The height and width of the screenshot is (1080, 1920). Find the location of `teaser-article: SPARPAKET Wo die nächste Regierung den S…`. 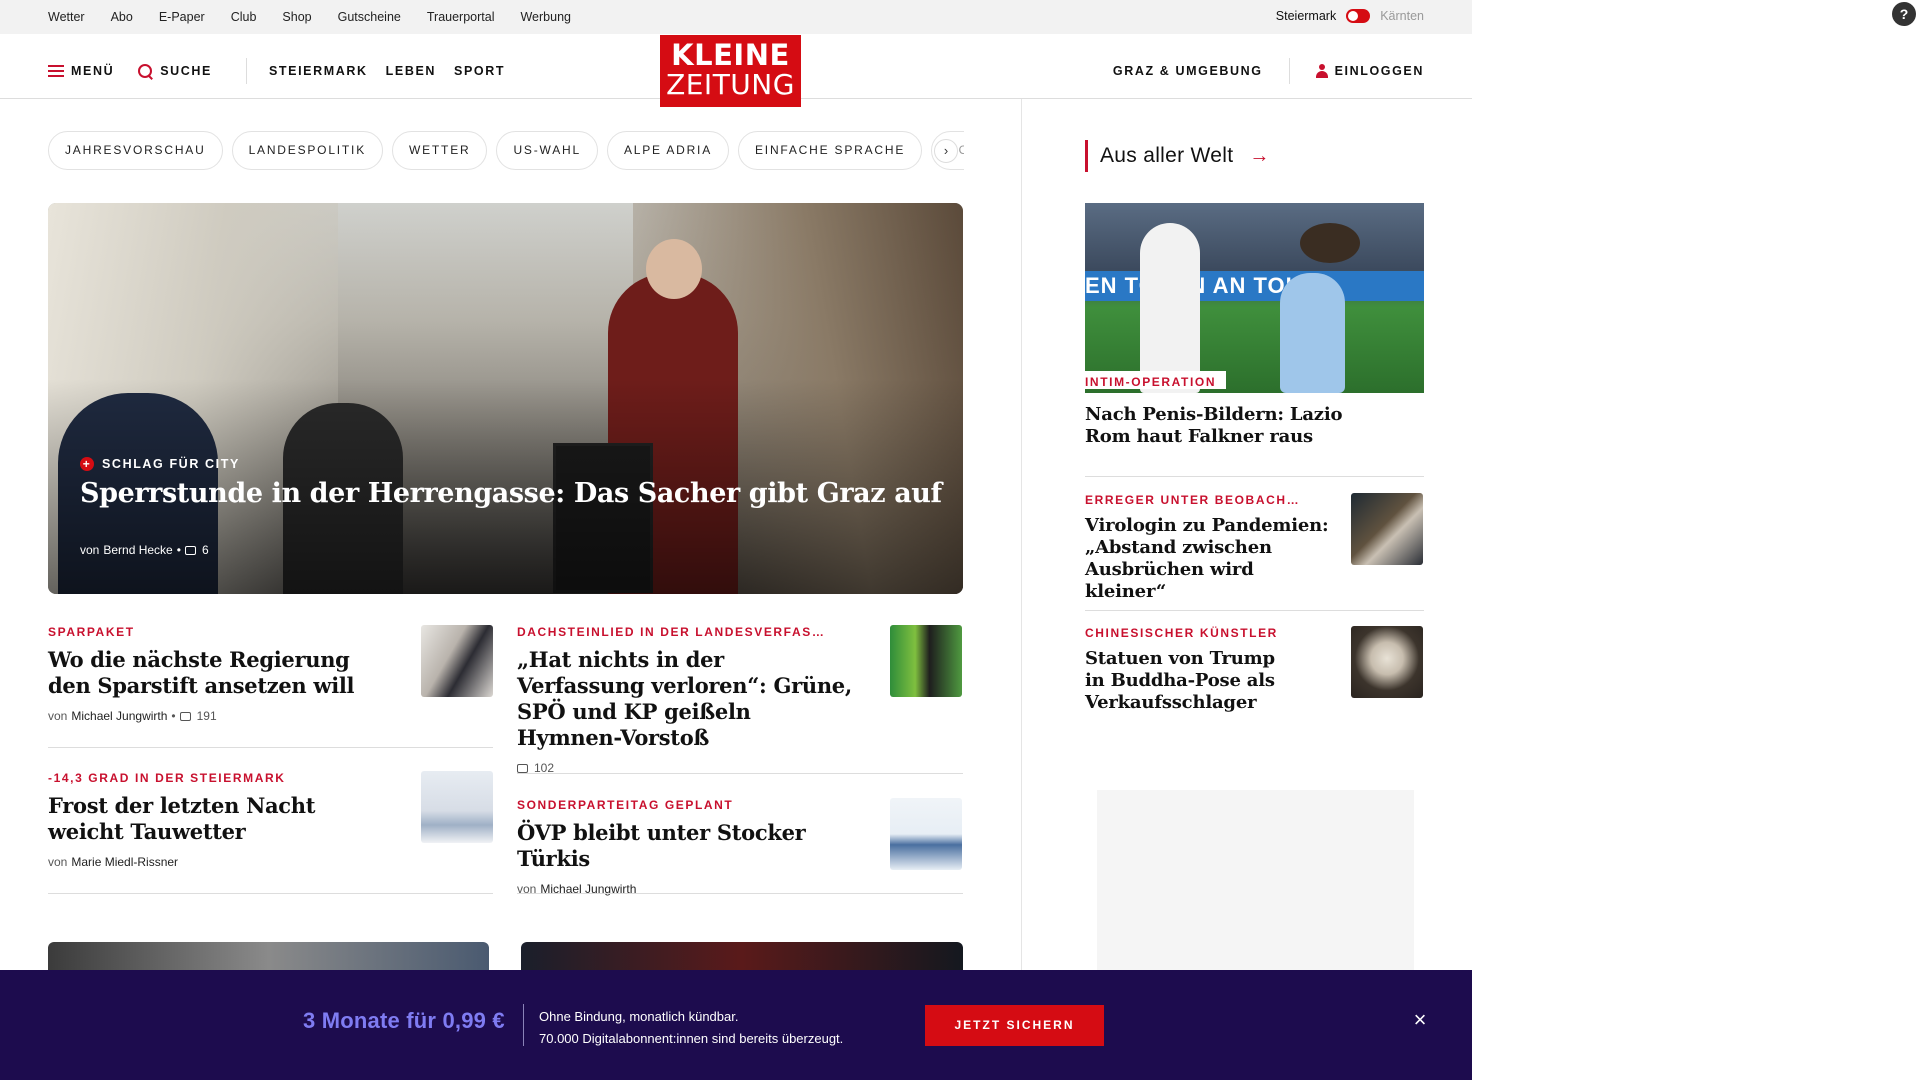

teaser-article: SPARPAKET Wo die nächste Regierung den S… is located at coordinates (270, 674).